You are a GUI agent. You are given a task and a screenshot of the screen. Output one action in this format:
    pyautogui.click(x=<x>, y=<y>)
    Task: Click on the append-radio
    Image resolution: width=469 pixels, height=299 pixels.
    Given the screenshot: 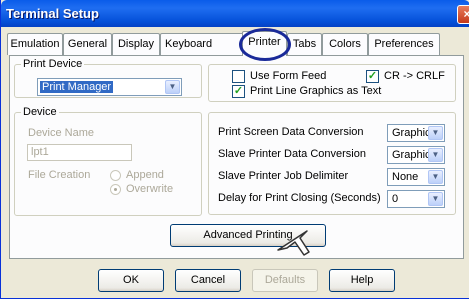 What is the action you would take?
    pyautogui.click(x=115, y=175)
    